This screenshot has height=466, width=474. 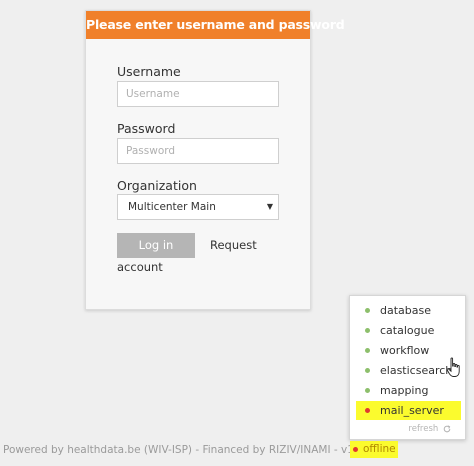 I want to click on organization-selected-value: Multicenter Main, so click(x=172, y=207).